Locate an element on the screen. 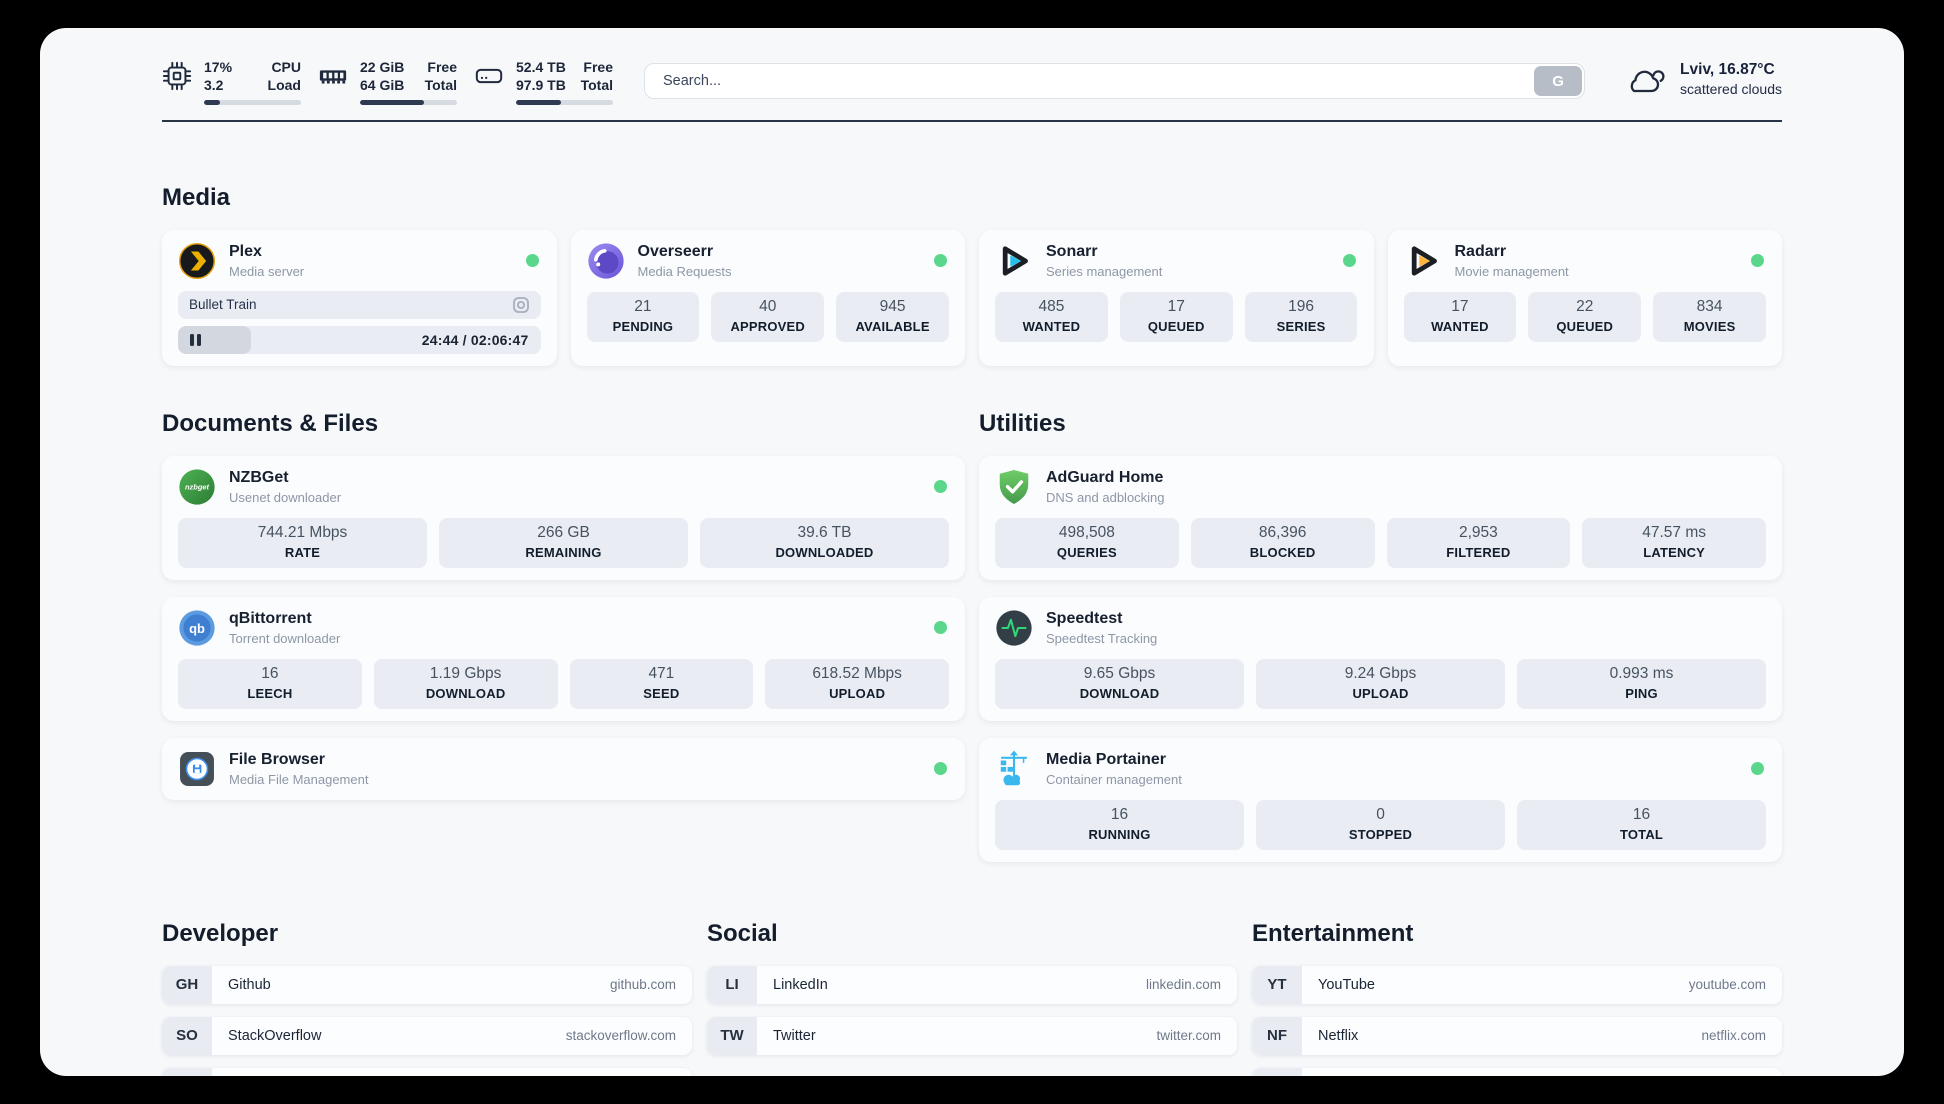 The height and width of the screenshot is (1104, 1944). bookmark-name: Github is located at coordinates (249, 984).